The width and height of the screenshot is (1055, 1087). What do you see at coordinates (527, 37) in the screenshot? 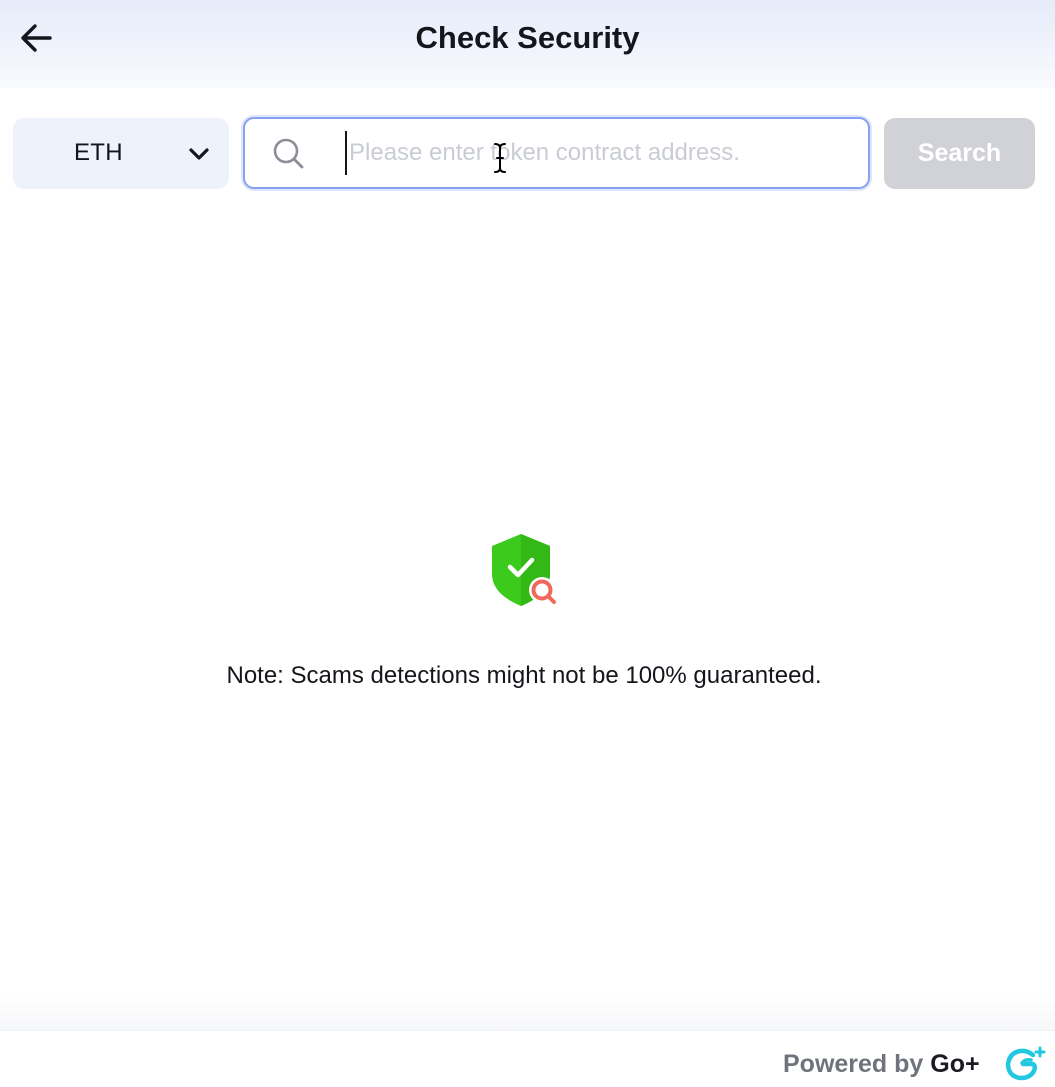
I see `page-title: Check Security` at bounding box center [527, 37].